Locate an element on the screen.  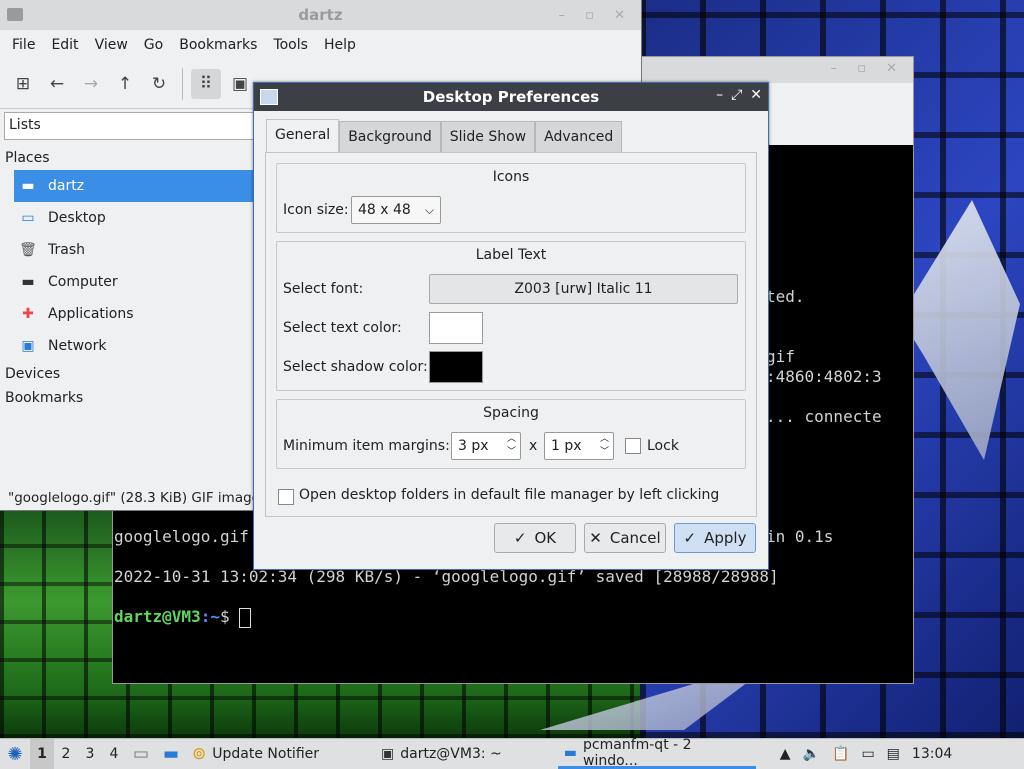
terminal-icon: ▣ is located at coordinates (388, 754).